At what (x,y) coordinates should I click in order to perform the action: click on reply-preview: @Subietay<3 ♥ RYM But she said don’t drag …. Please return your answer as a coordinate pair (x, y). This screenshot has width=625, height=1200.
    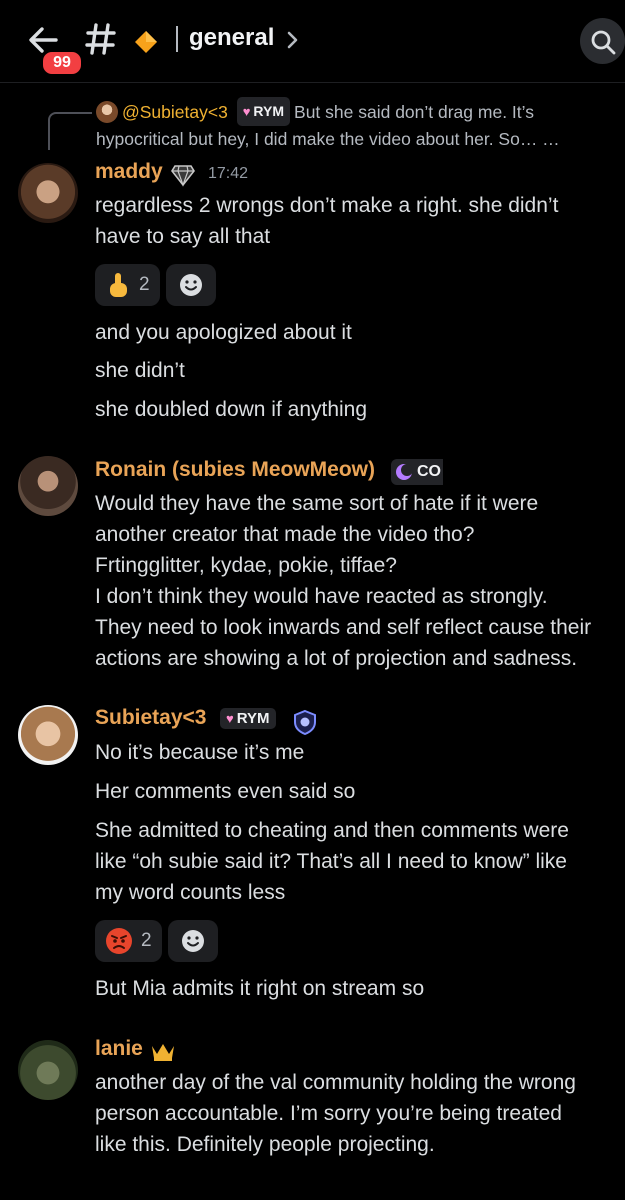
    Looking at the image, I should click on (358, 125).